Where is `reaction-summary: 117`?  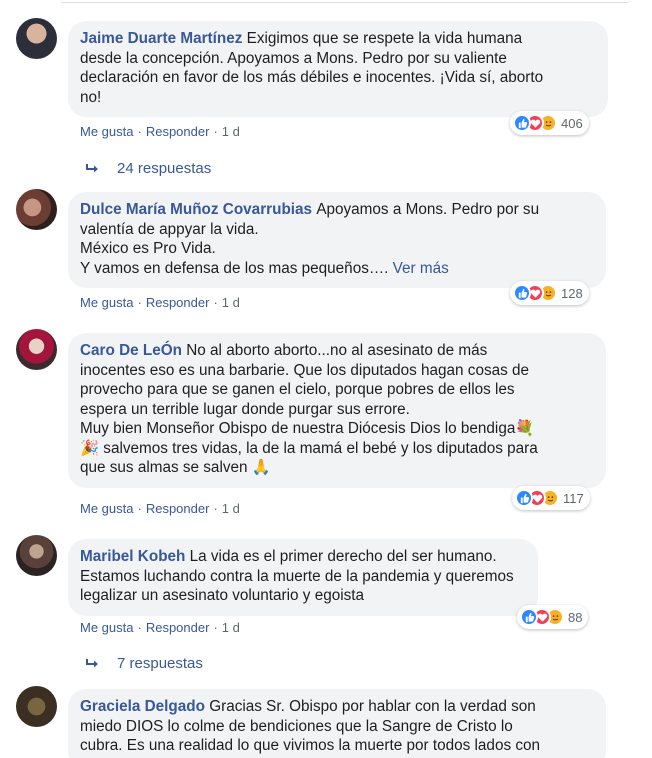
reaction-summary: 117 is located at coordinates (551, 498).